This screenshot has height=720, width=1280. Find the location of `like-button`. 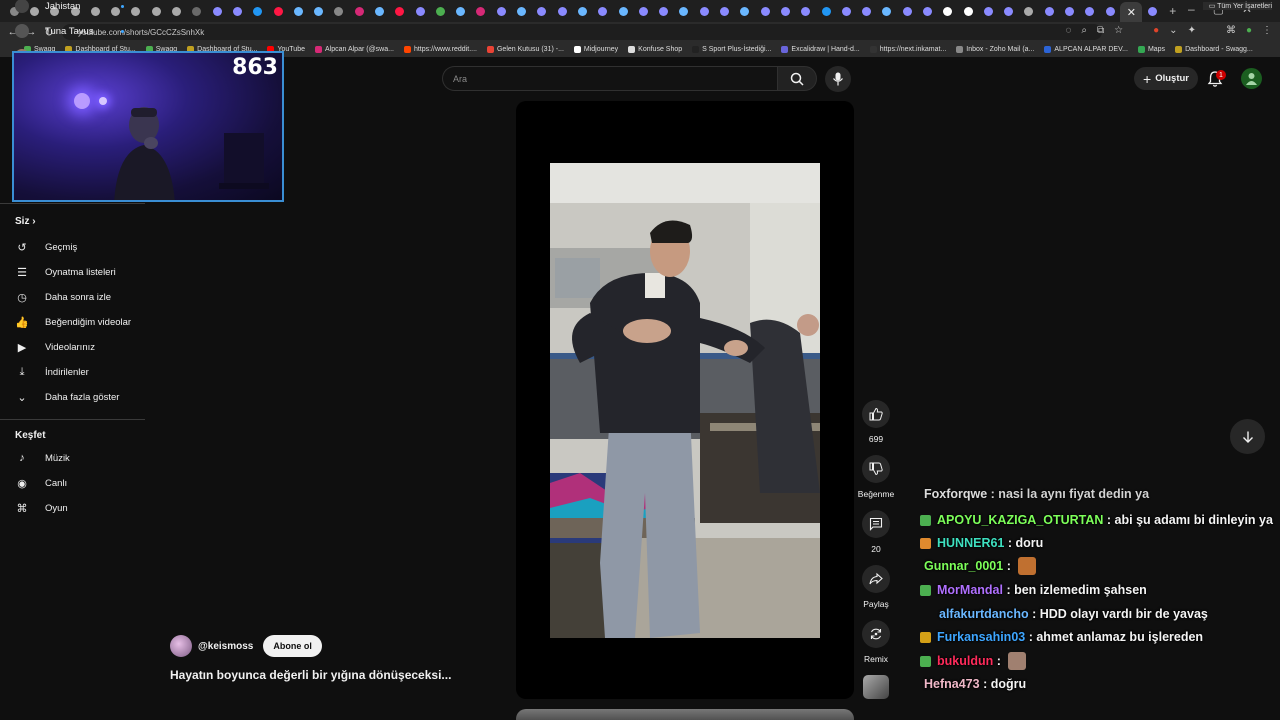

like-button is located at coordinates (876, 414).